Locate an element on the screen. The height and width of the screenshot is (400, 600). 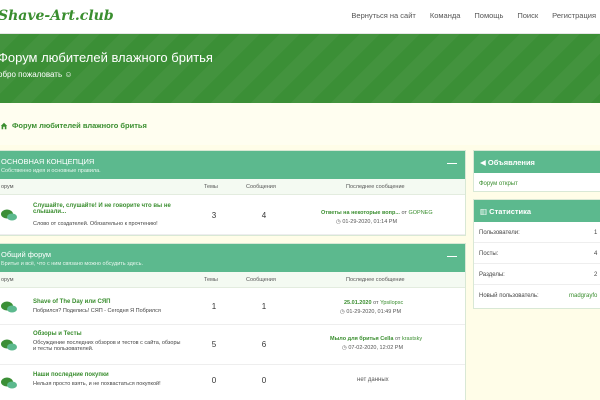
announcements-header: ◀ Объявления is located at coordinates (537, 162).